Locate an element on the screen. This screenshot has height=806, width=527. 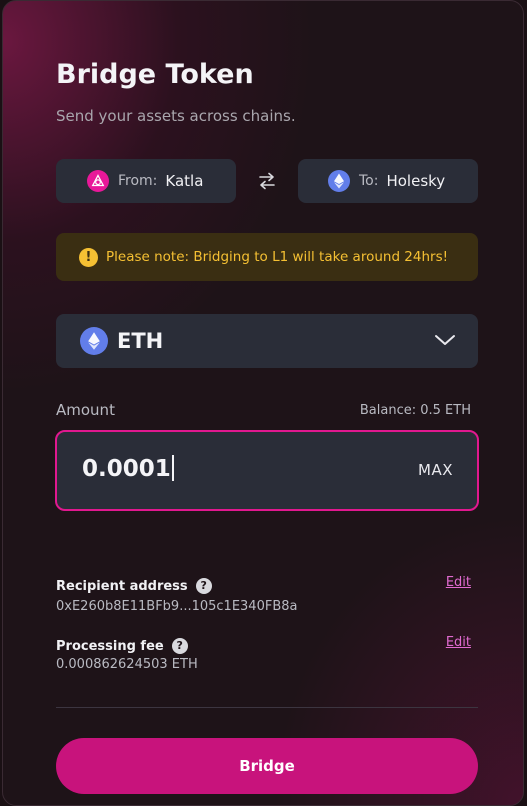
recipient-address: 0xE260b8E11BFb9...105c1E340FB8a is located at coordinates (177, 606).